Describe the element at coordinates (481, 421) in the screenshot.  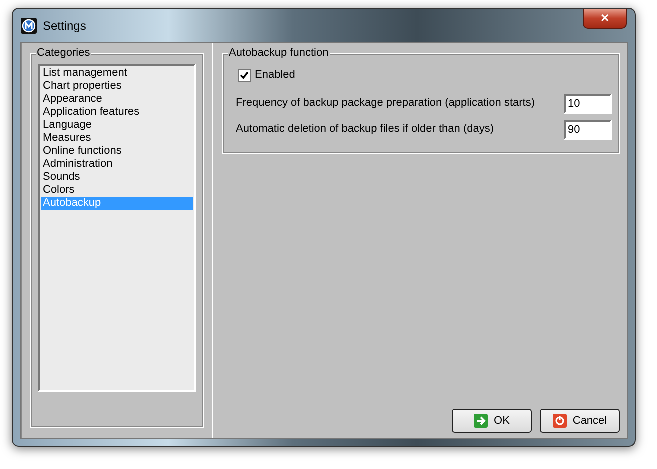
I see `arrow-icon` at that location.